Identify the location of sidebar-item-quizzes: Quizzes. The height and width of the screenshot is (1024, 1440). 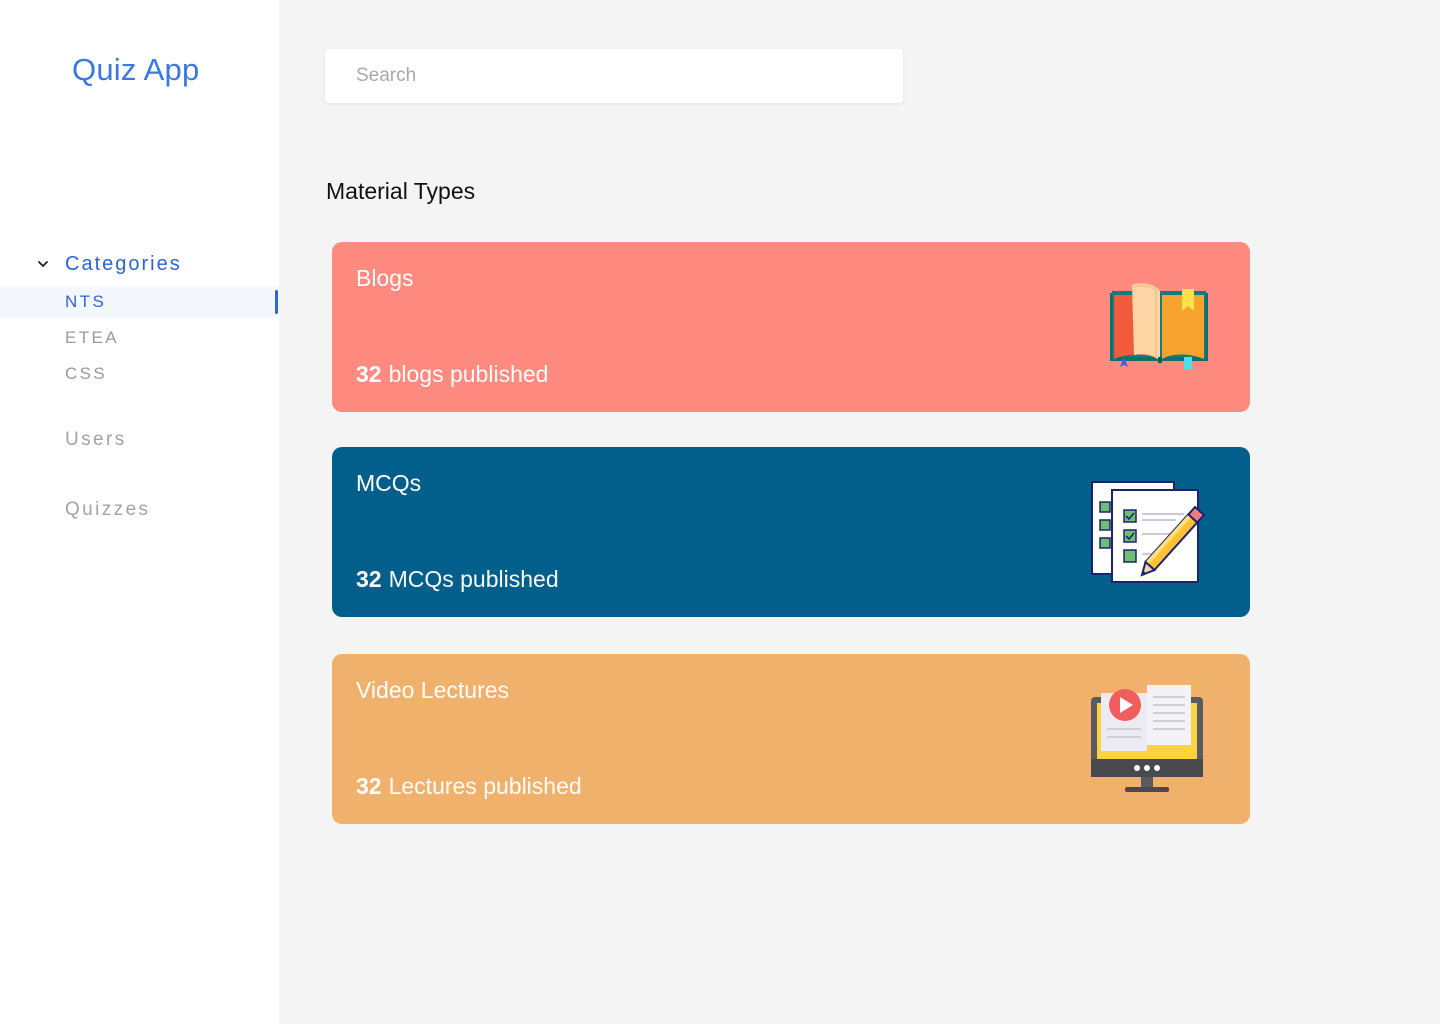
(107, 510).